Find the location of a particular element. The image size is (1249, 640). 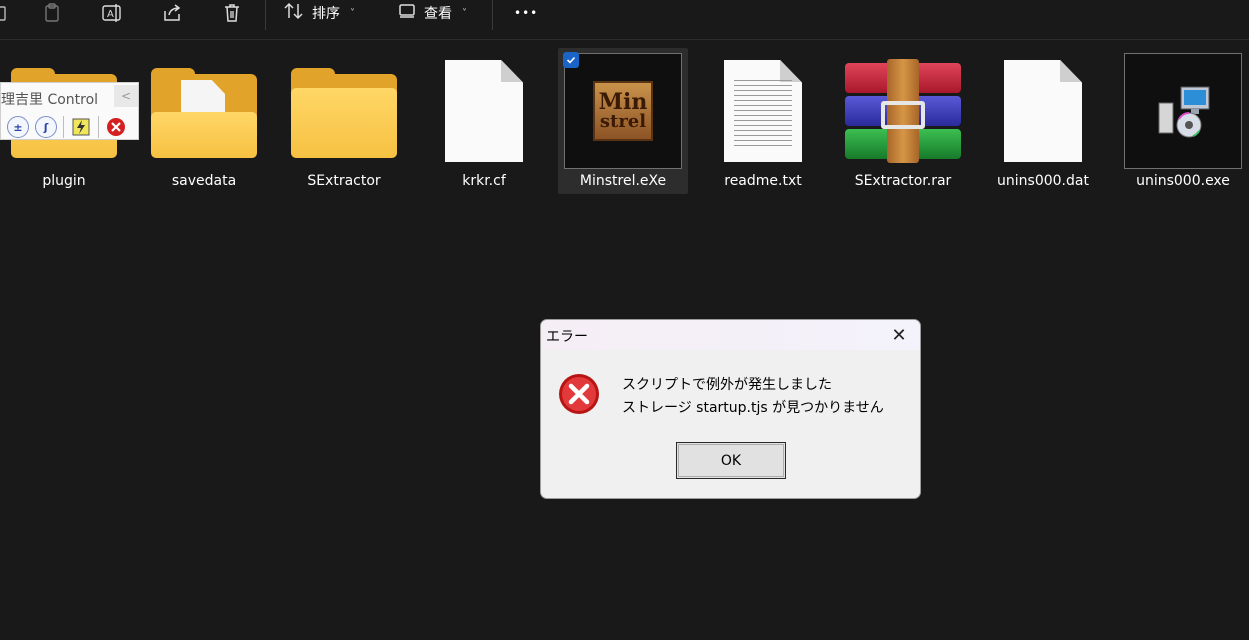

svg-text: A is located at coordinates (110, 14).